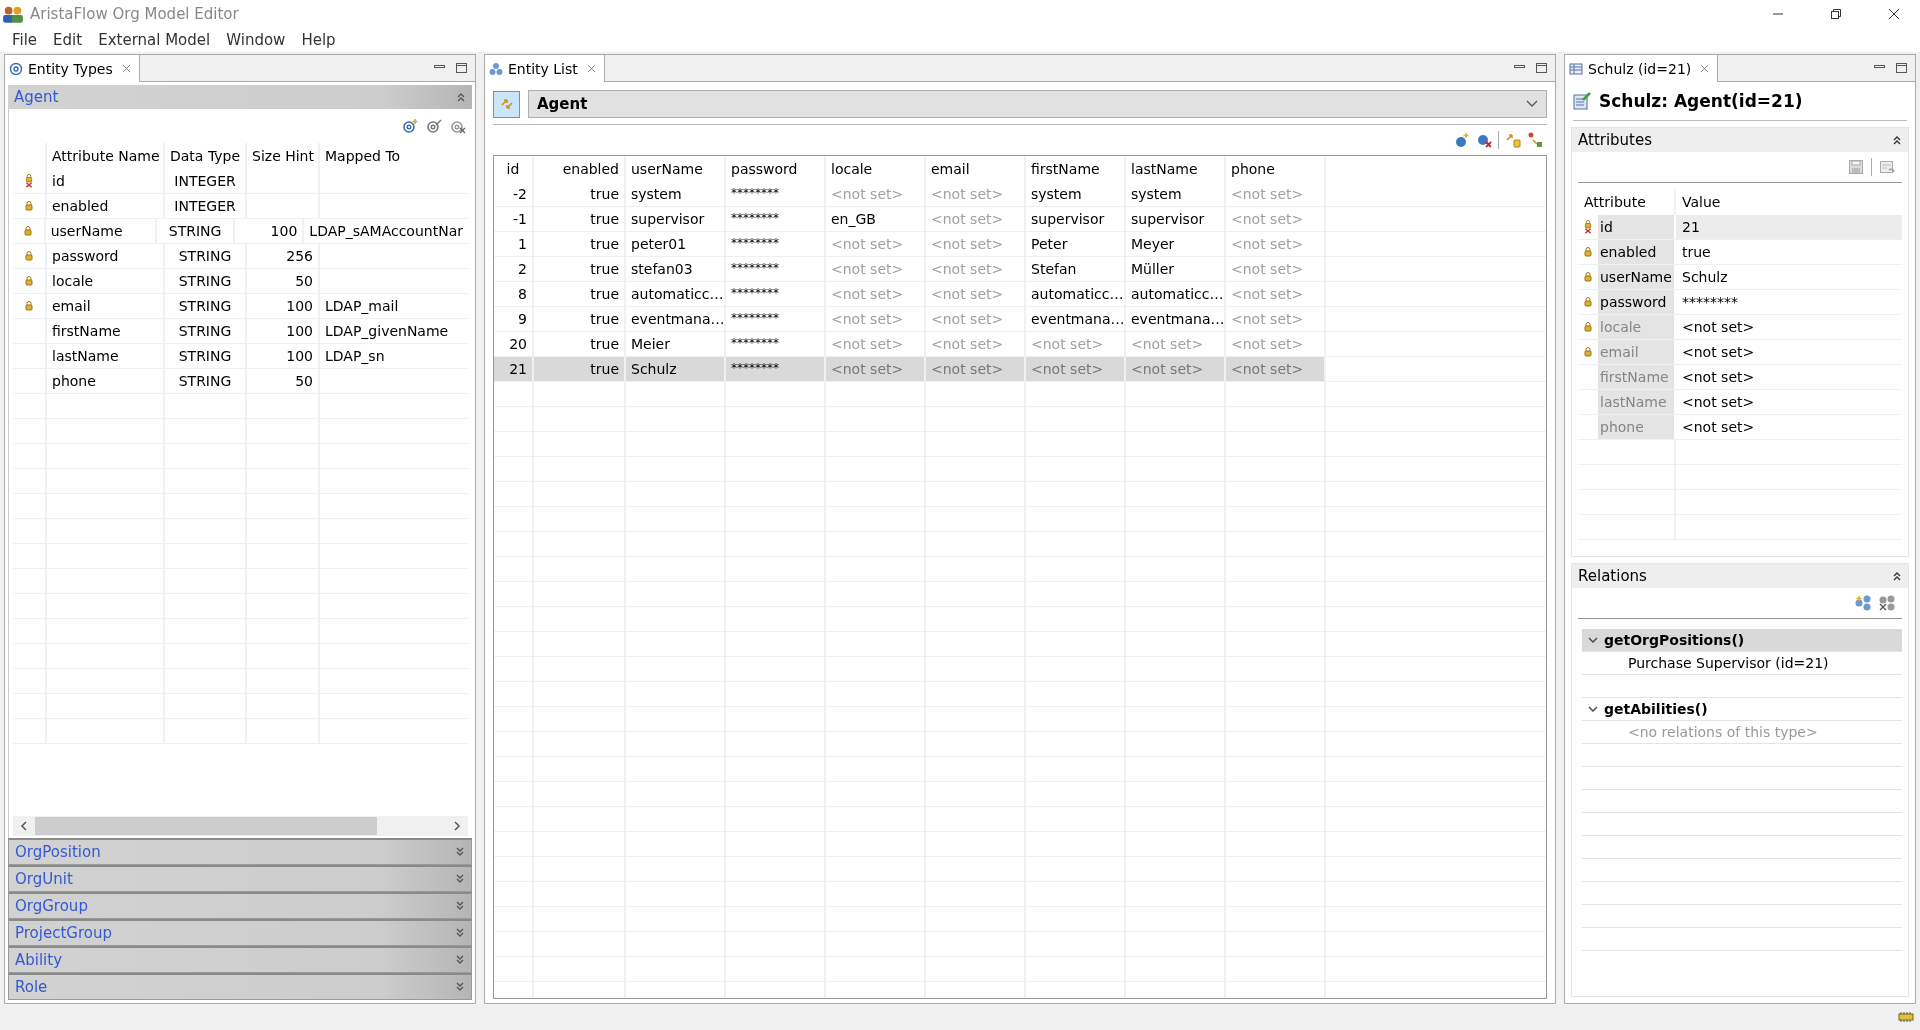 Image resolution: width=1920 pixels, height=1030 pixels. What do you see at coordinates (1020, 194) in the screenshot?
I see `table-row: -2 true system ******** <not set> <not set> system system <not set>` at bounding box center [1020, 194].